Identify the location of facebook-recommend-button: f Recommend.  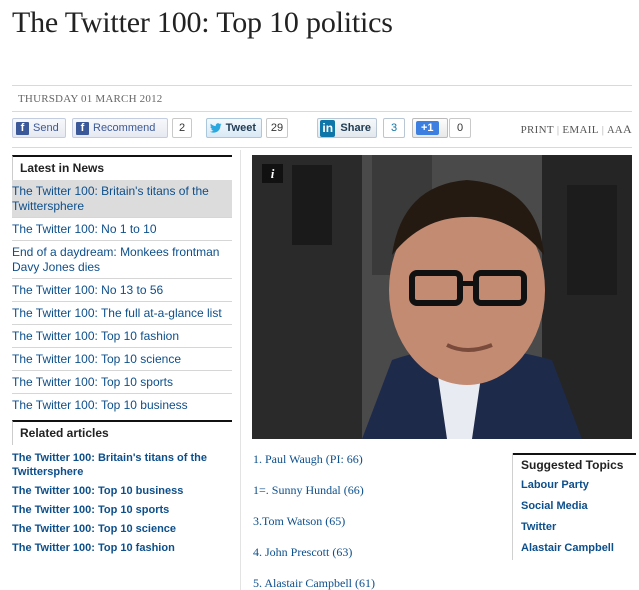
(120, 128).